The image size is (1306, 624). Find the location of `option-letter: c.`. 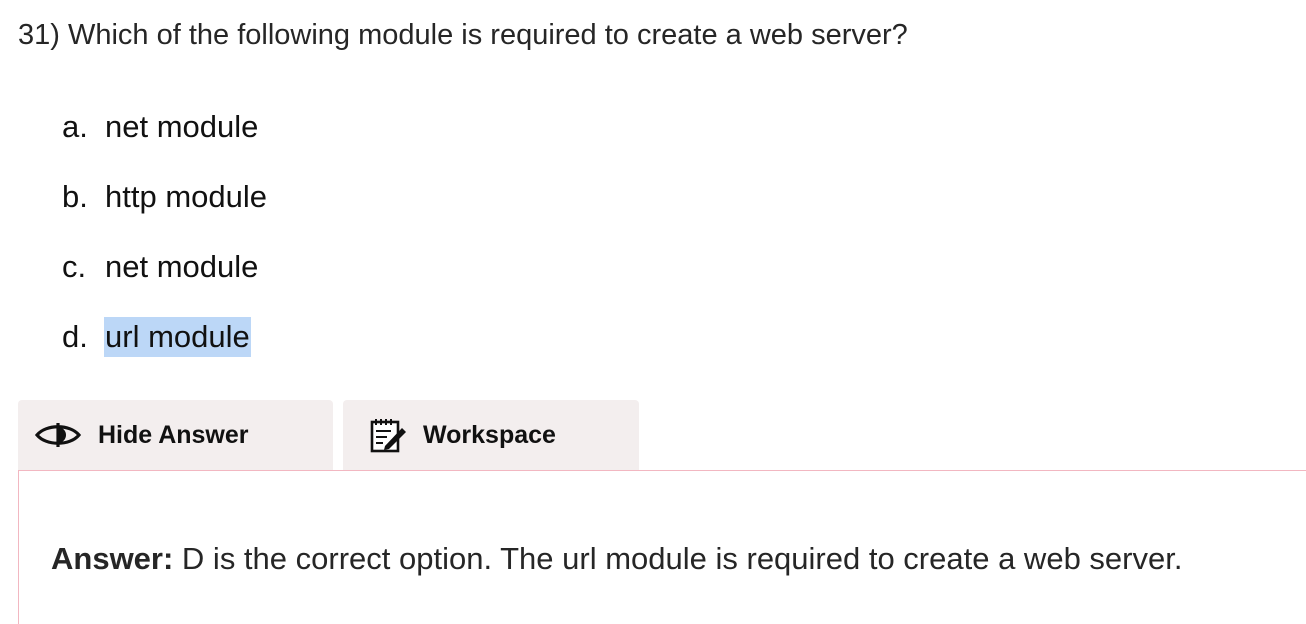

option-letter: c. is located at coordinates (74, 266).